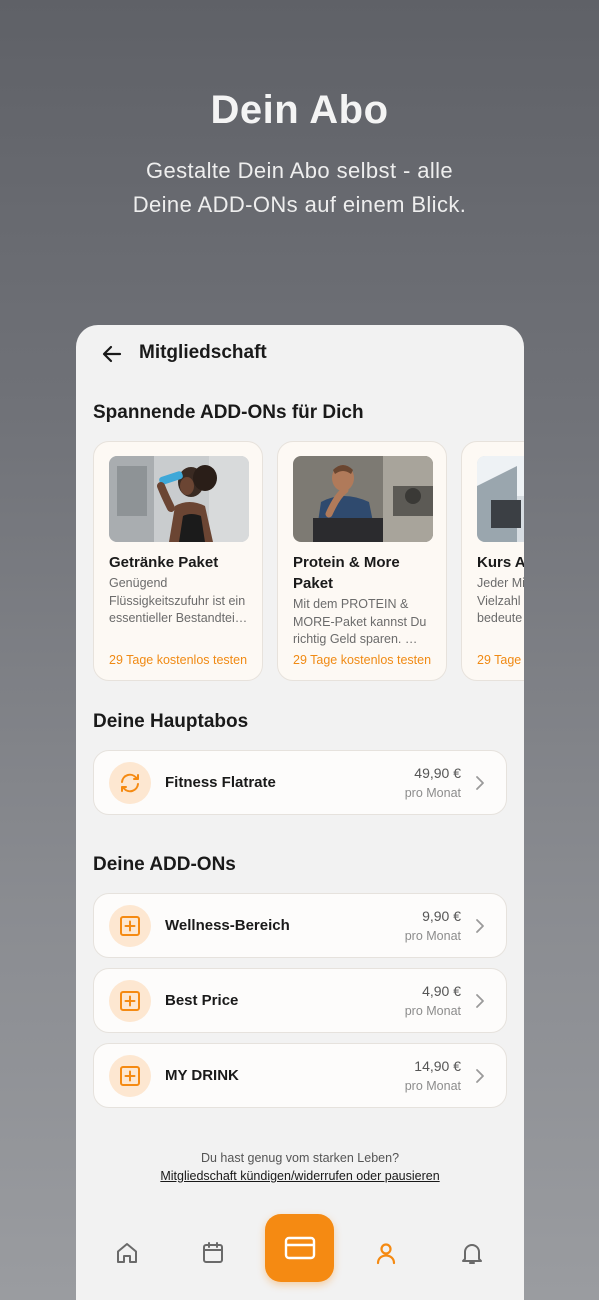 The height and width of the screenshot is (1300, 599). Describe the element at coordinates (203, 352) in the screenshot. I see `page-title: Mitgliedschaft` at that location.